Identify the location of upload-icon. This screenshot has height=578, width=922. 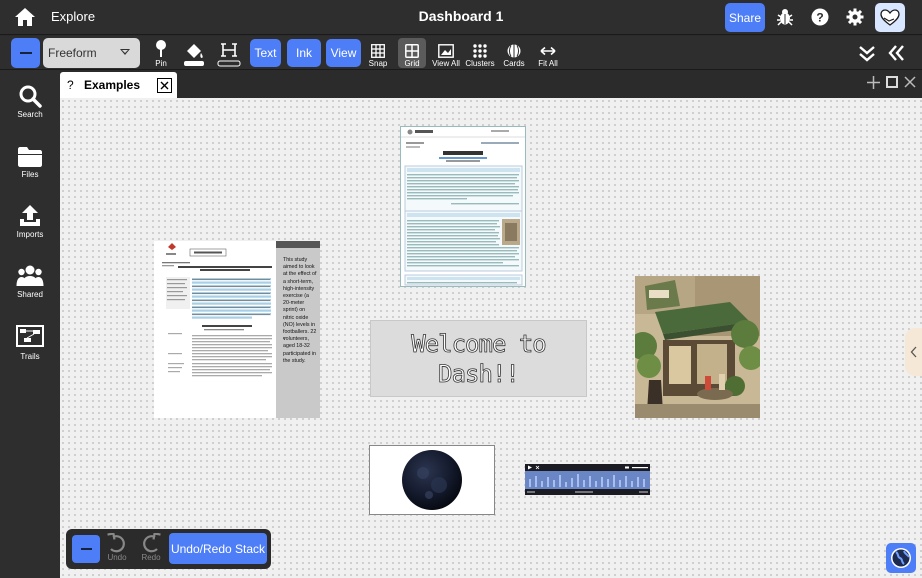
(30, 215).